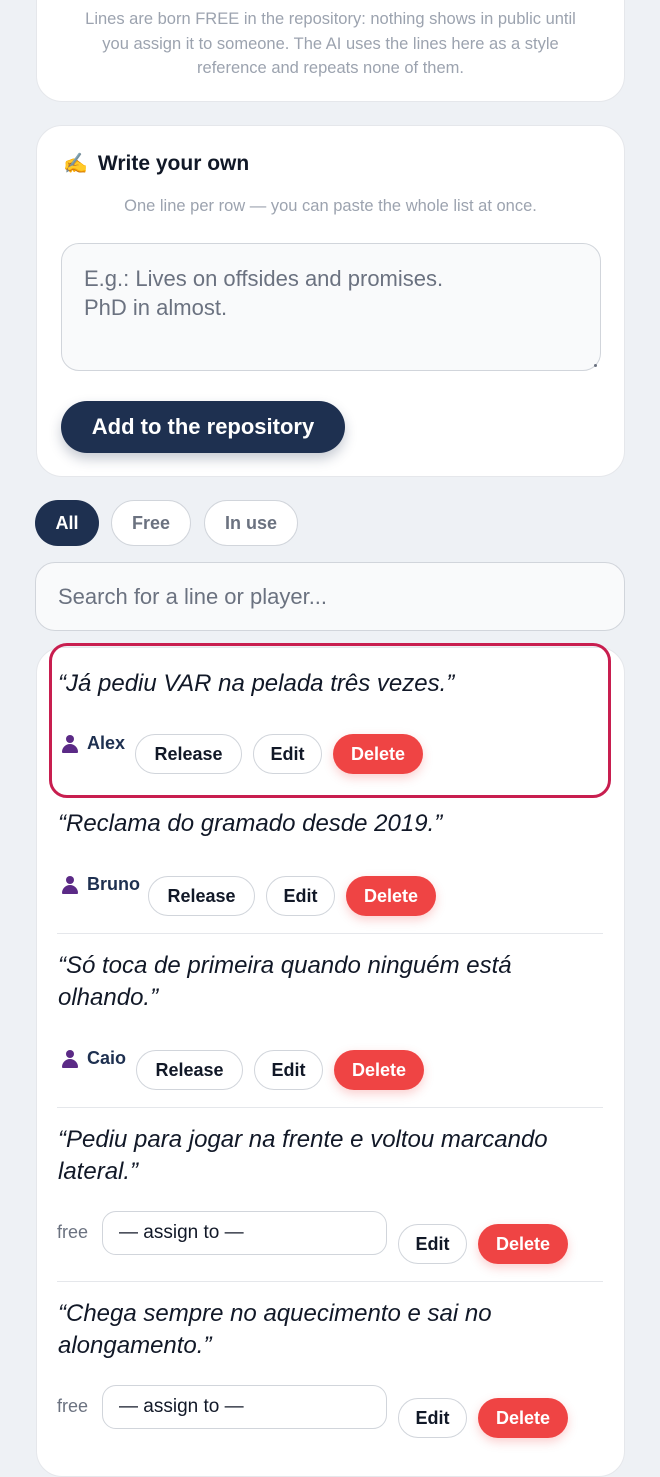  Describe the element at coordinates (331, 307) in the screenshot. I see `new-lines-textarea` at that location.